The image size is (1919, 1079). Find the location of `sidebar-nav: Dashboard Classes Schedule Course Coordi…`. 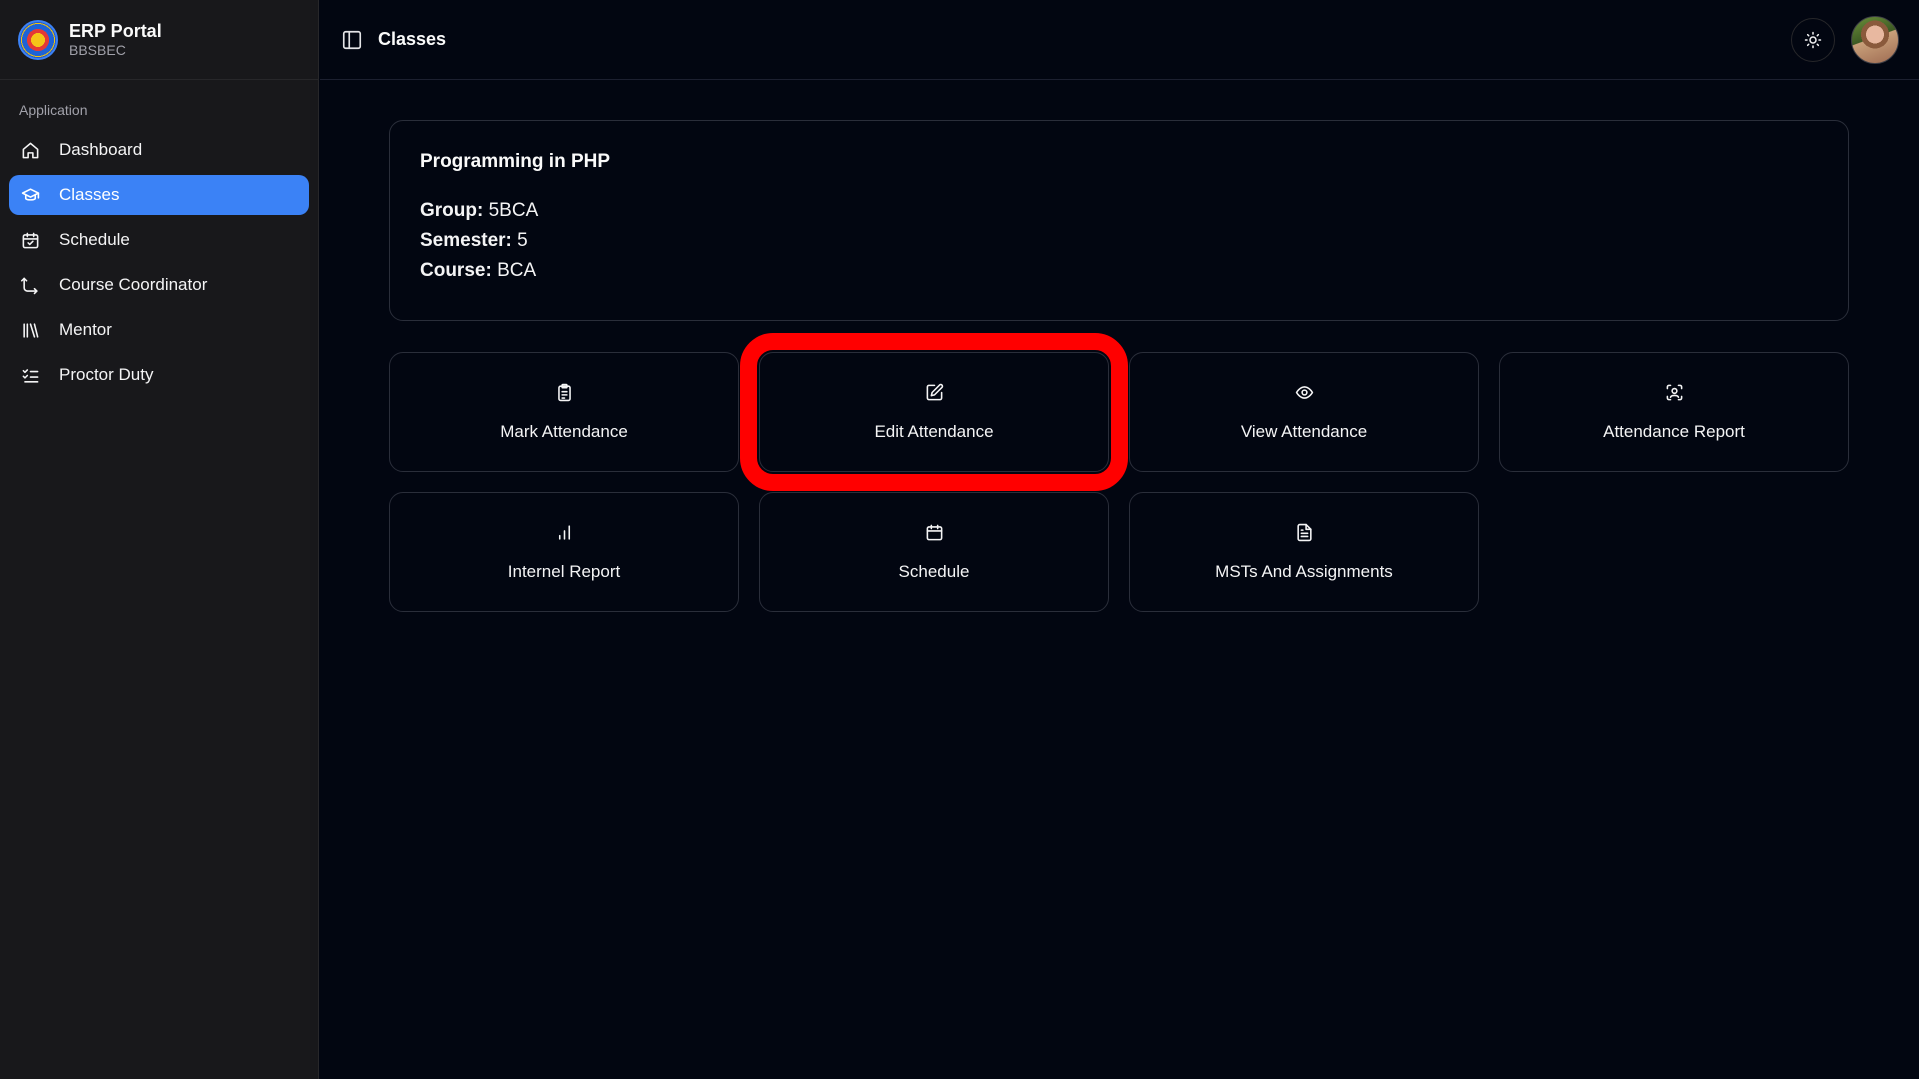

sidebar-nav: Dashboard Classes Schedule Course Coordi… is located at coordinates (159, 262).